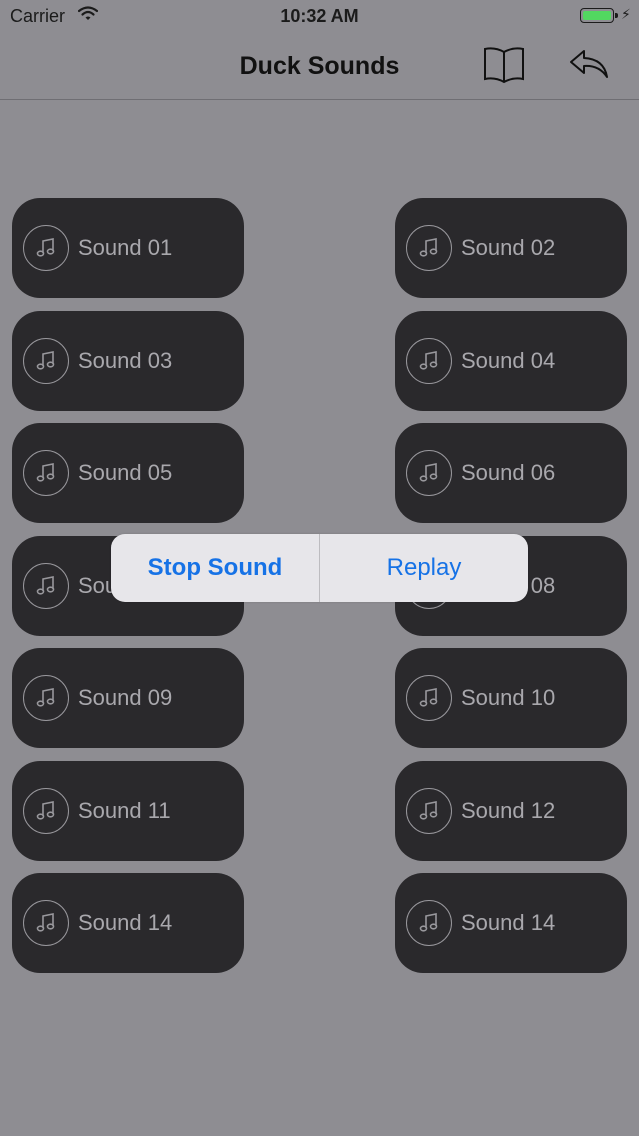  Describe the element at coordinates (508, 247) in the screenshot. I see `sound-label: Sound 02` at that location.